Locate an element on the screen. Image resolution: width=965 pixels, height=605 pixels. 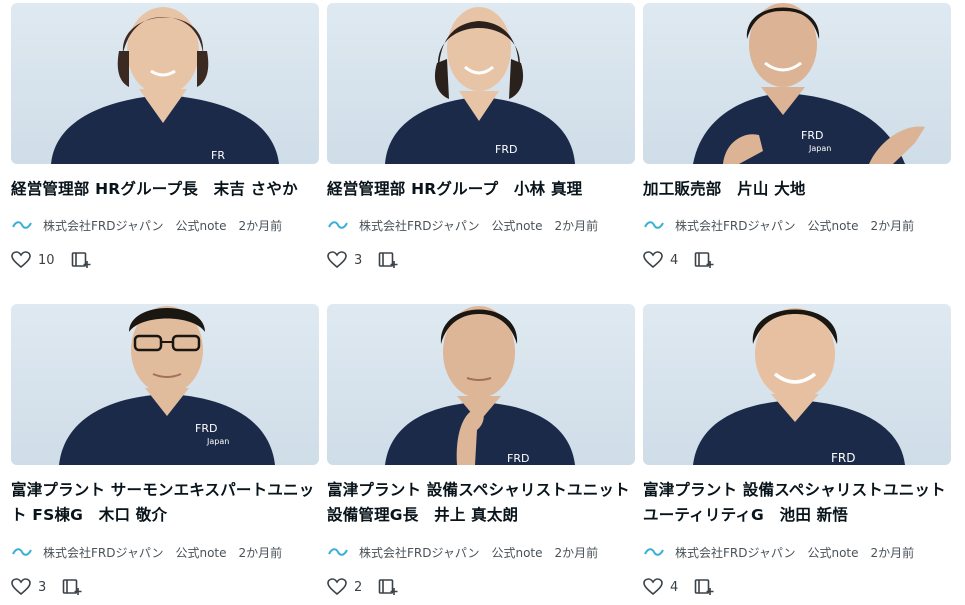
article-title: 経営管理部 HRグループ長 末吉 さやか is located at coordinates (165, 189).